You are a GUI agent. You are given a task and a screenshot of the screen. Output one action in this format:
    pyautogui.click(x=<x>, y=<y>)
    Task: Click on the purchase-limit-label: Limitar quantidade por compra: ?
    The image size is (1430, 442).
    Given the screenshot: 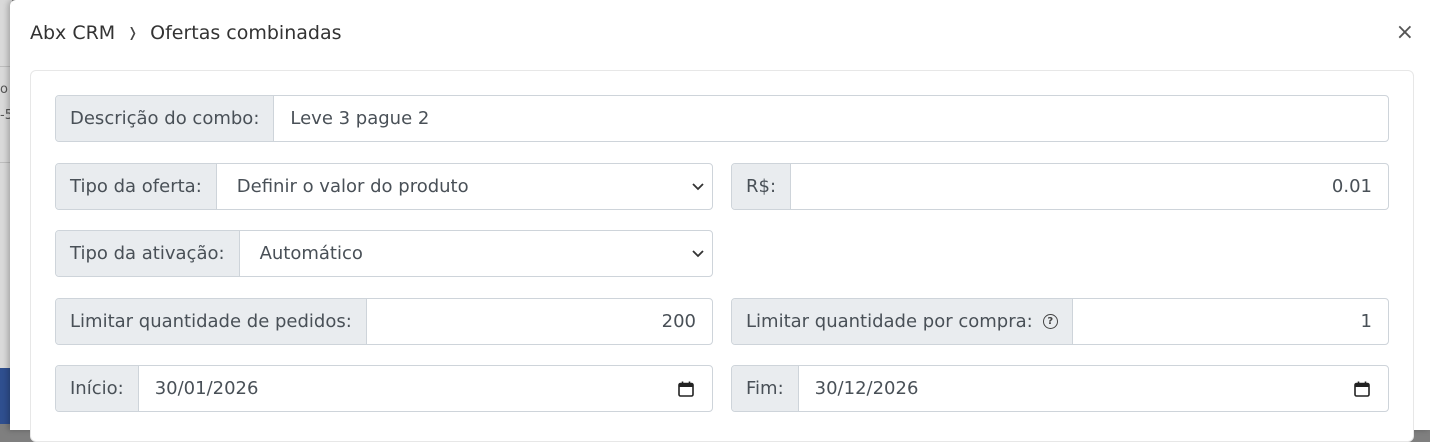 What is the action you would take?
    pyautogui.click(x=902, y=321)
    